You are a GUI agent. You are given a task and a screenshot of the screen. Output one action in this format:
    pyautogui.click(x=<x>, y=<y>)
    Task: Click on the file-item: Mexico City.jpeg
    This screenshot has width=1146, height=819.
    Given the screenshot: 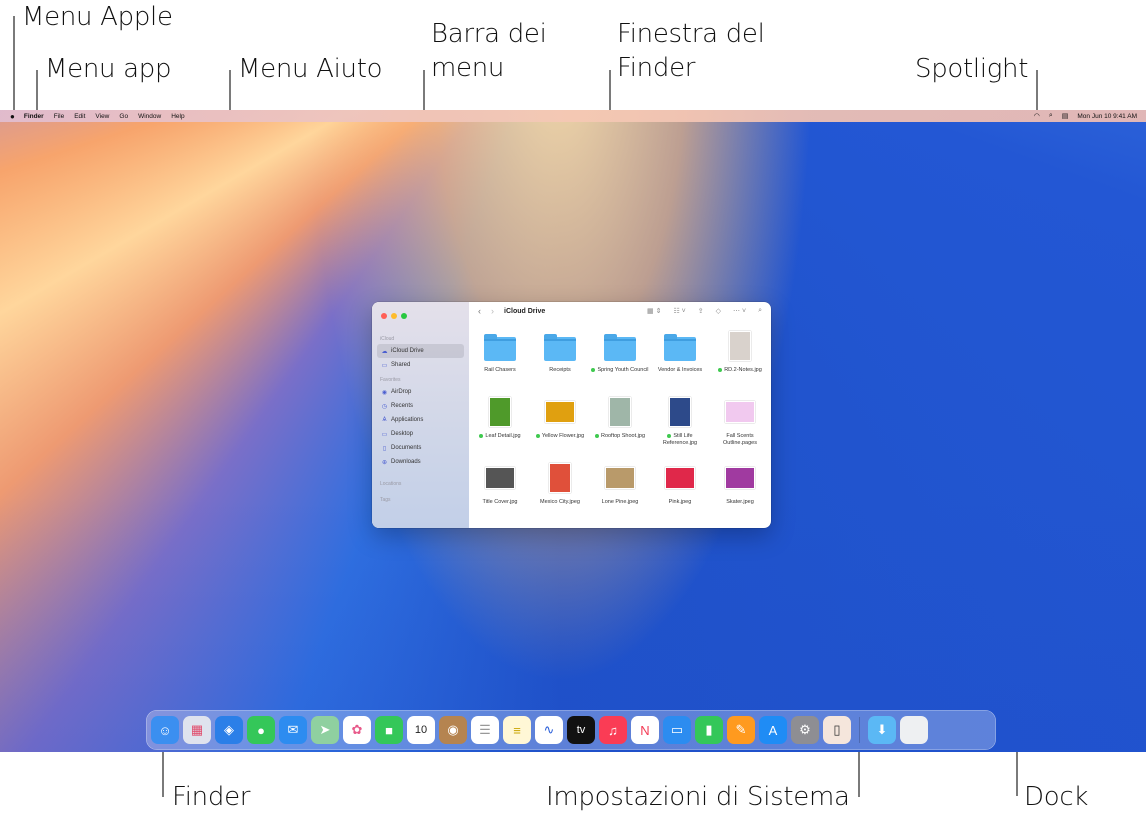 What is the action you would take?
    pyautogui.click(x=560, y=495)
    